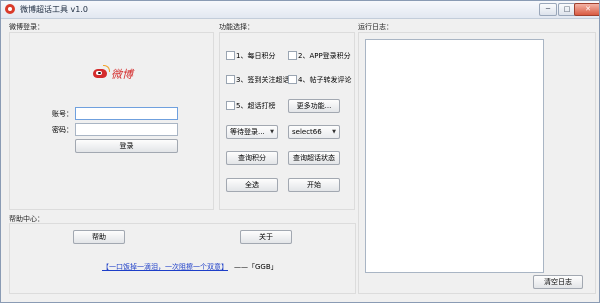  Describe the element at coordinates (182, 258) in the screenshot. I see `help-panel` at that location.